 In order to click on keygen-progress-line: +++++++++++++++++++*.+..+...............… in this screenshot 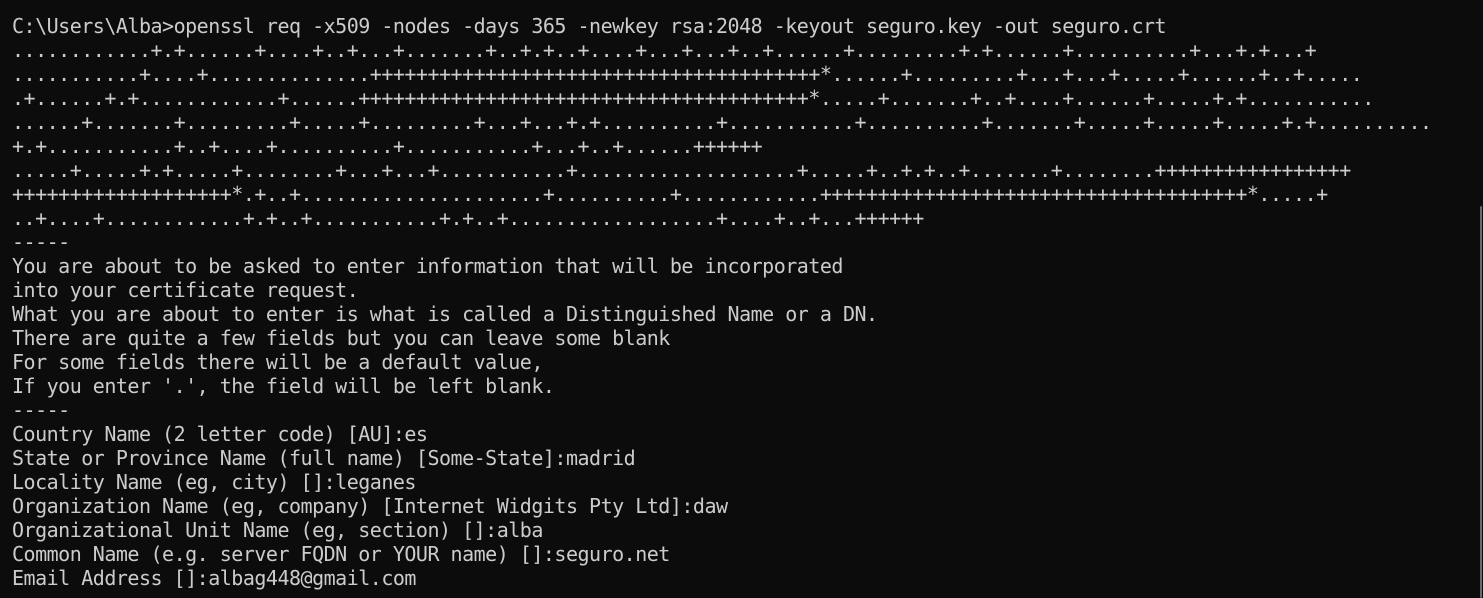, I will do `click(670, 194)`.